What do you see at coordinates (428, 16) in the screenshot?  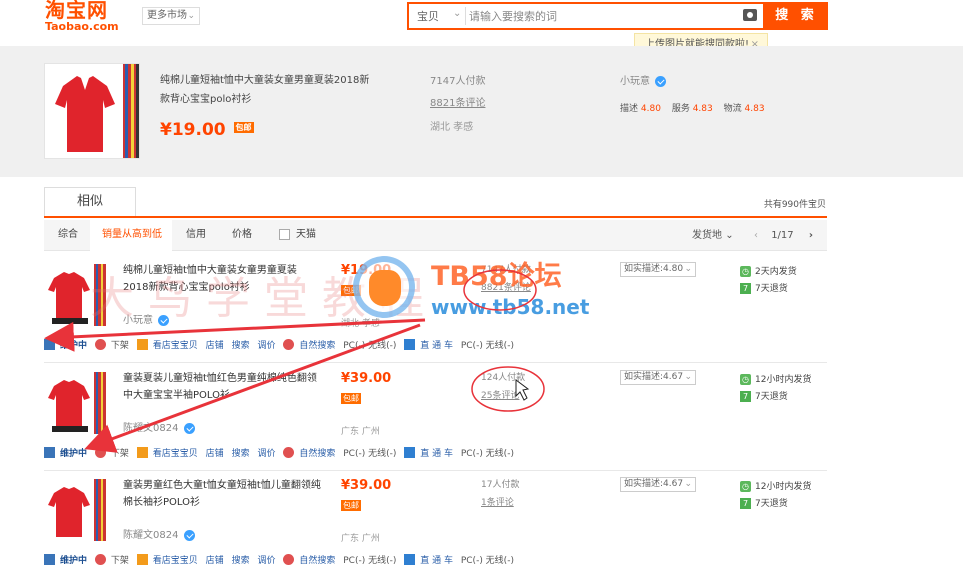 I see `search-scope-select: 宝贝` at bounding box center [428, 16].